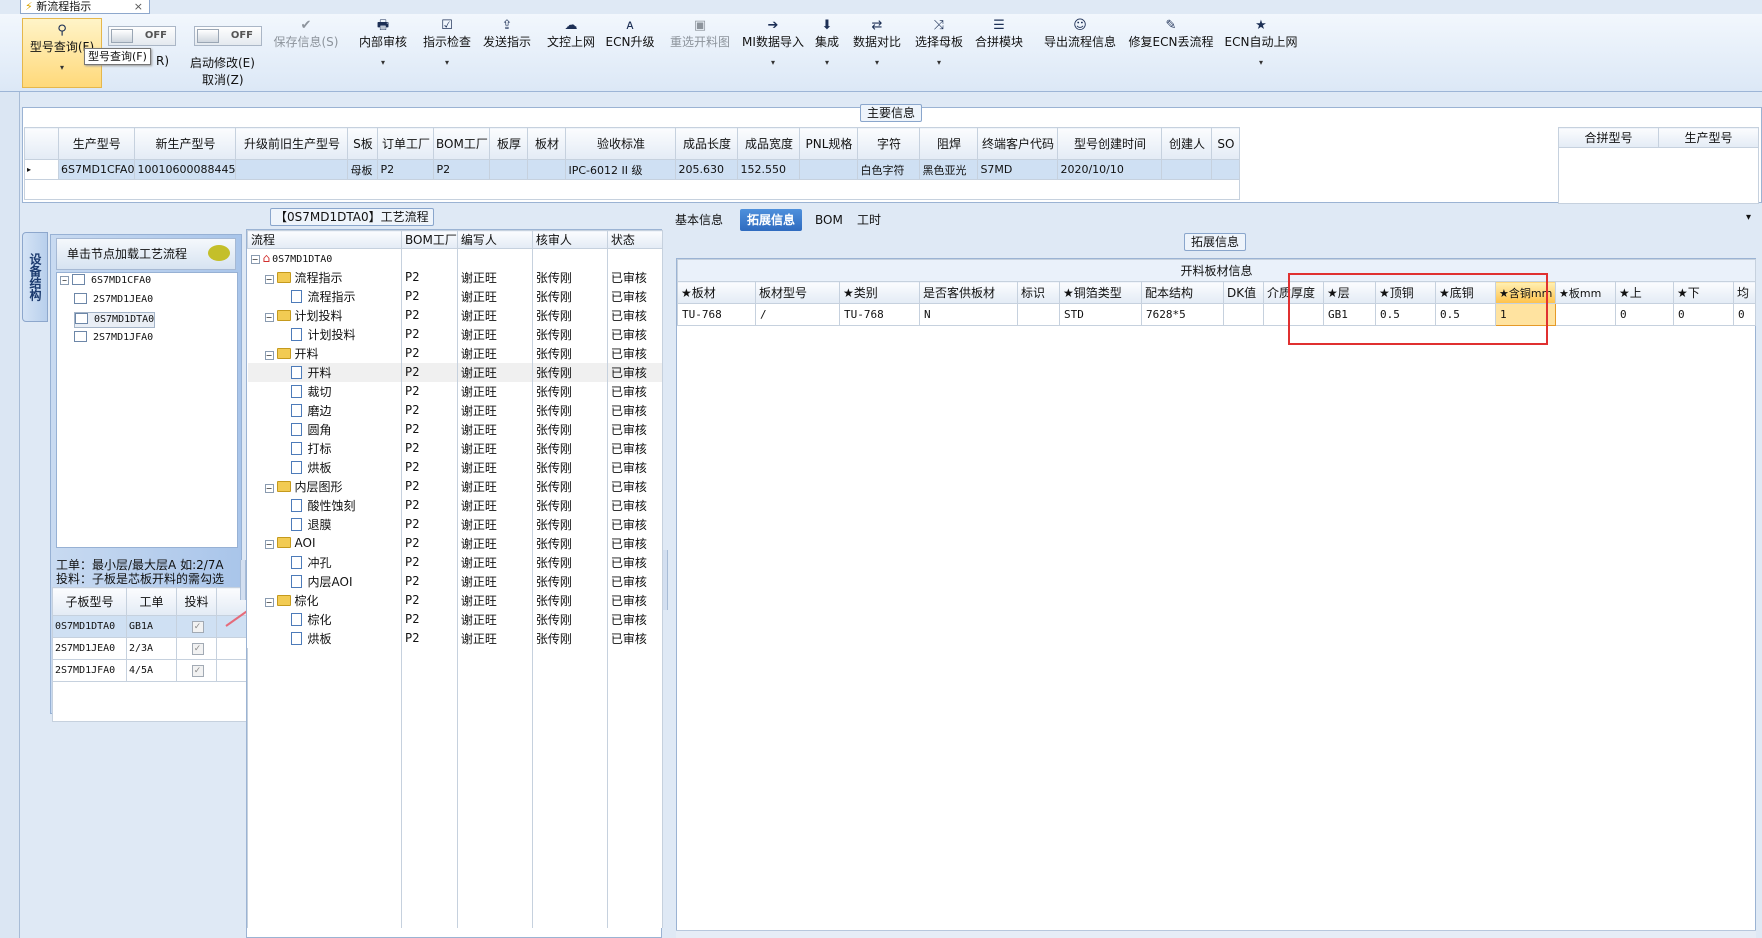  What do you see at coordinates (455, 410) in the screenshot?
I see `process-row: 磨边 P2 谢正旺 张传刚 已审核` at bounding box center [455, 410].